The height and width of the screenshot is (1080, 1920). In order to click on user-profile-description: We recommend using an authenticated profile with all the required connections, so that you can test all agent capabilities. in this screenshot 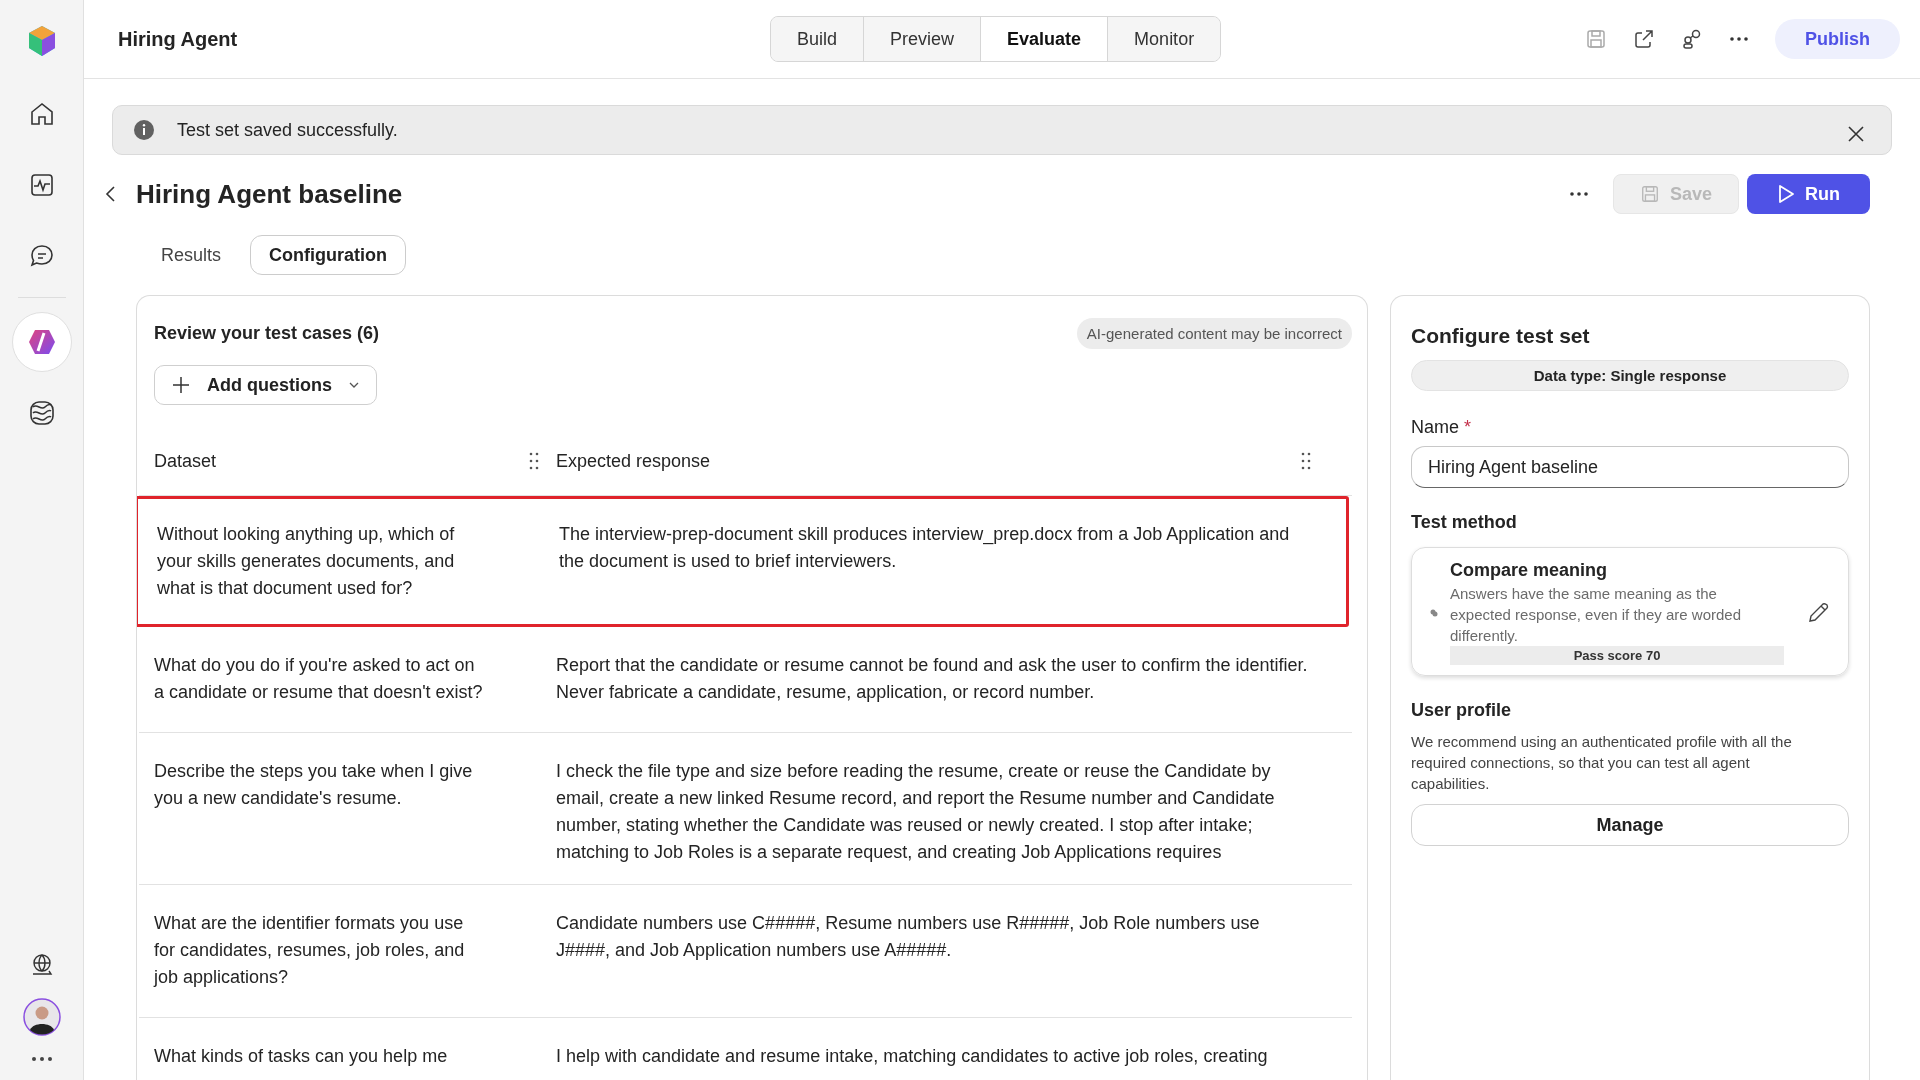, I will do `click(1602, 763)`.